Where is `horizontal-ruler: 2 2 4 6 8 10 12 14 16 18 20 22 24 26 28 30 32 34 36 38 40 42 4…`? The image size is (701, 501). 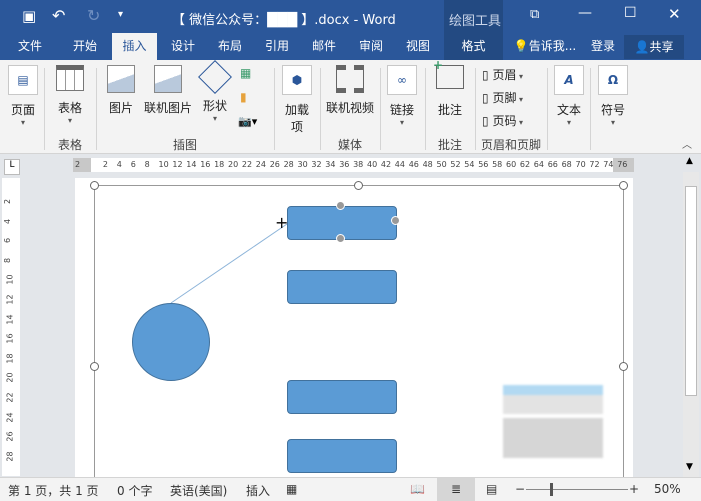 horizontal-ruler: 2 2 4 6 8 10 12 14 16 18 20 22 24 26 28 30 32 34 36 38 40 42 4… is located at coordinates (353, 165).